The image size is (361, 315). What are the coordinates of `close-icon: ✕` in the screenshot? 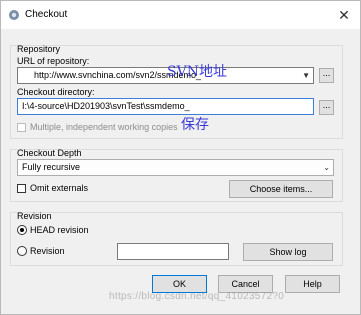 It's located at (344, 15).